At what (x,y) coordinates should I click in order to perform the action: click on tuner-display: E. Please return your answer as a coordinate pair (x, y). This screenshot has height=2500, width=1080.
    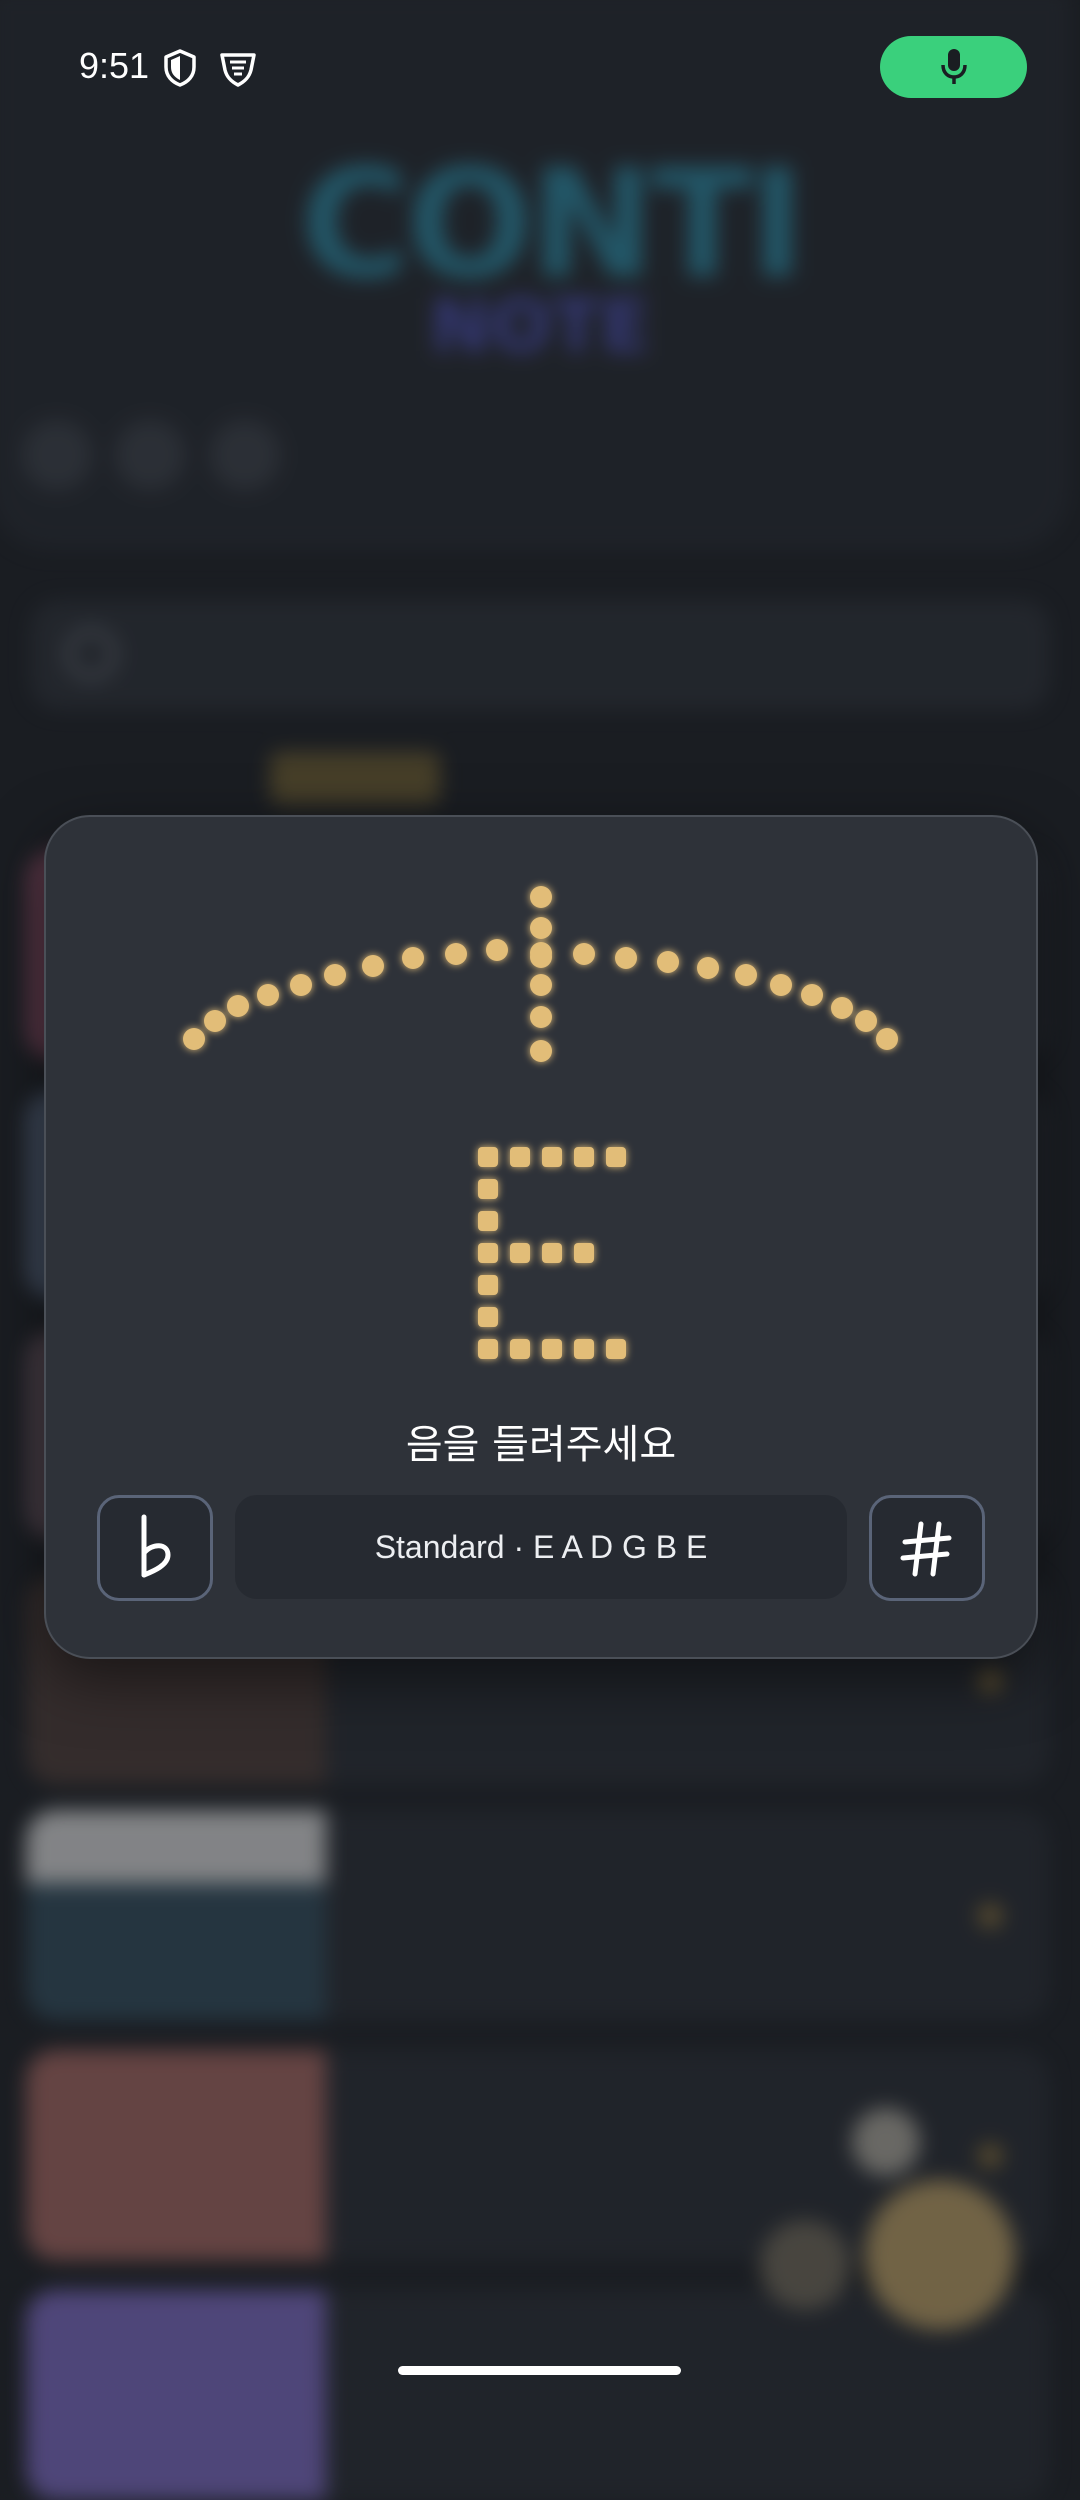
    Looking at the image, I should click on (540, 1122).